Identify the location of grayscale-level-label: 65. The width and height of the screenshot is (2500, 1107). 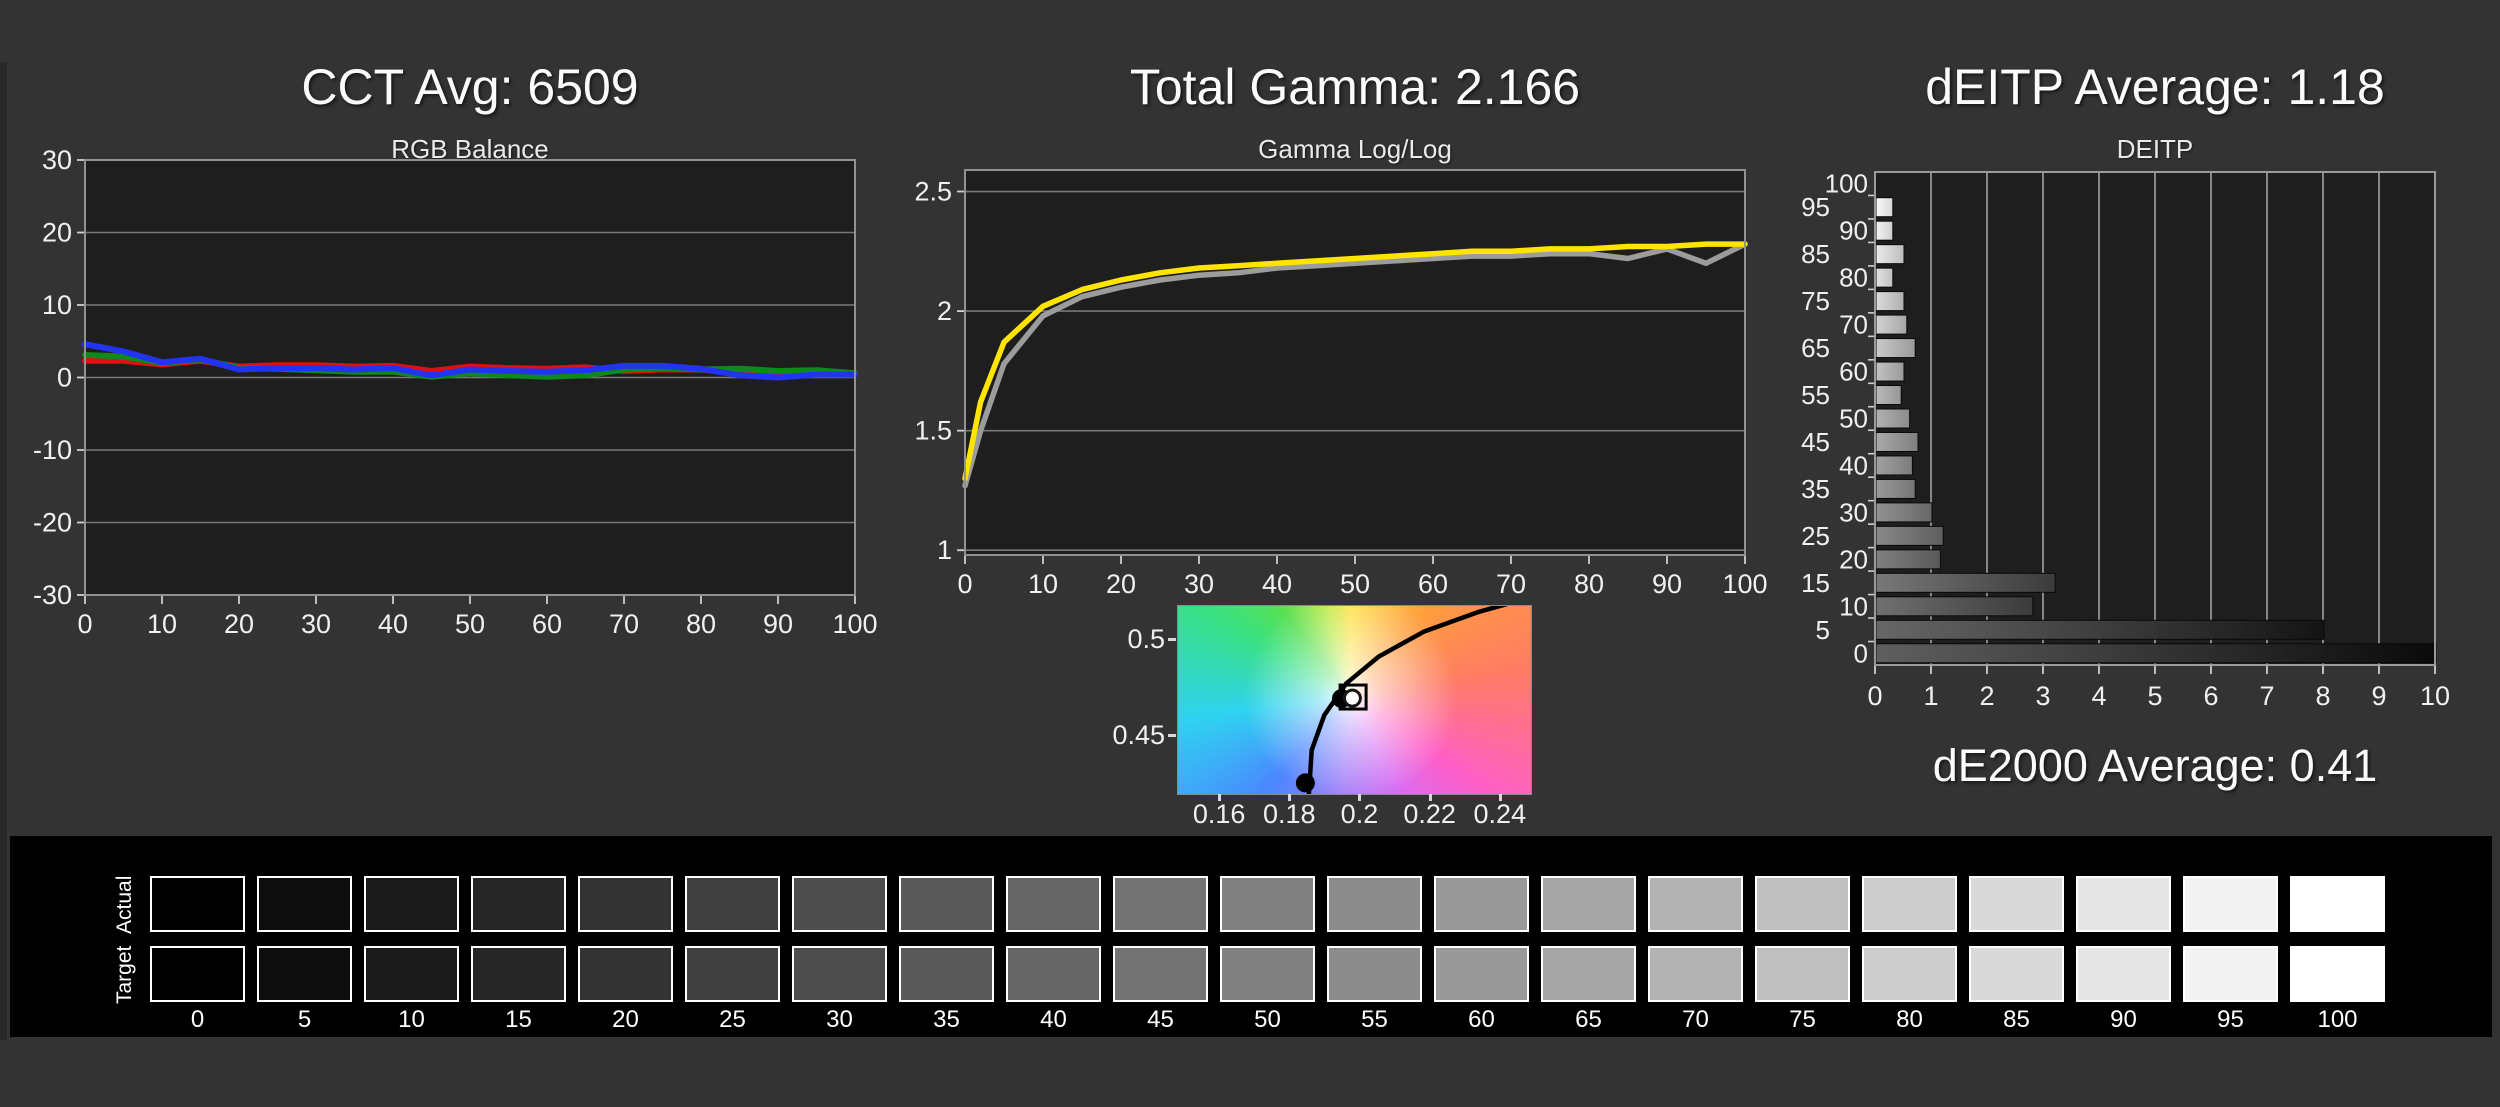
(1588, 1019).